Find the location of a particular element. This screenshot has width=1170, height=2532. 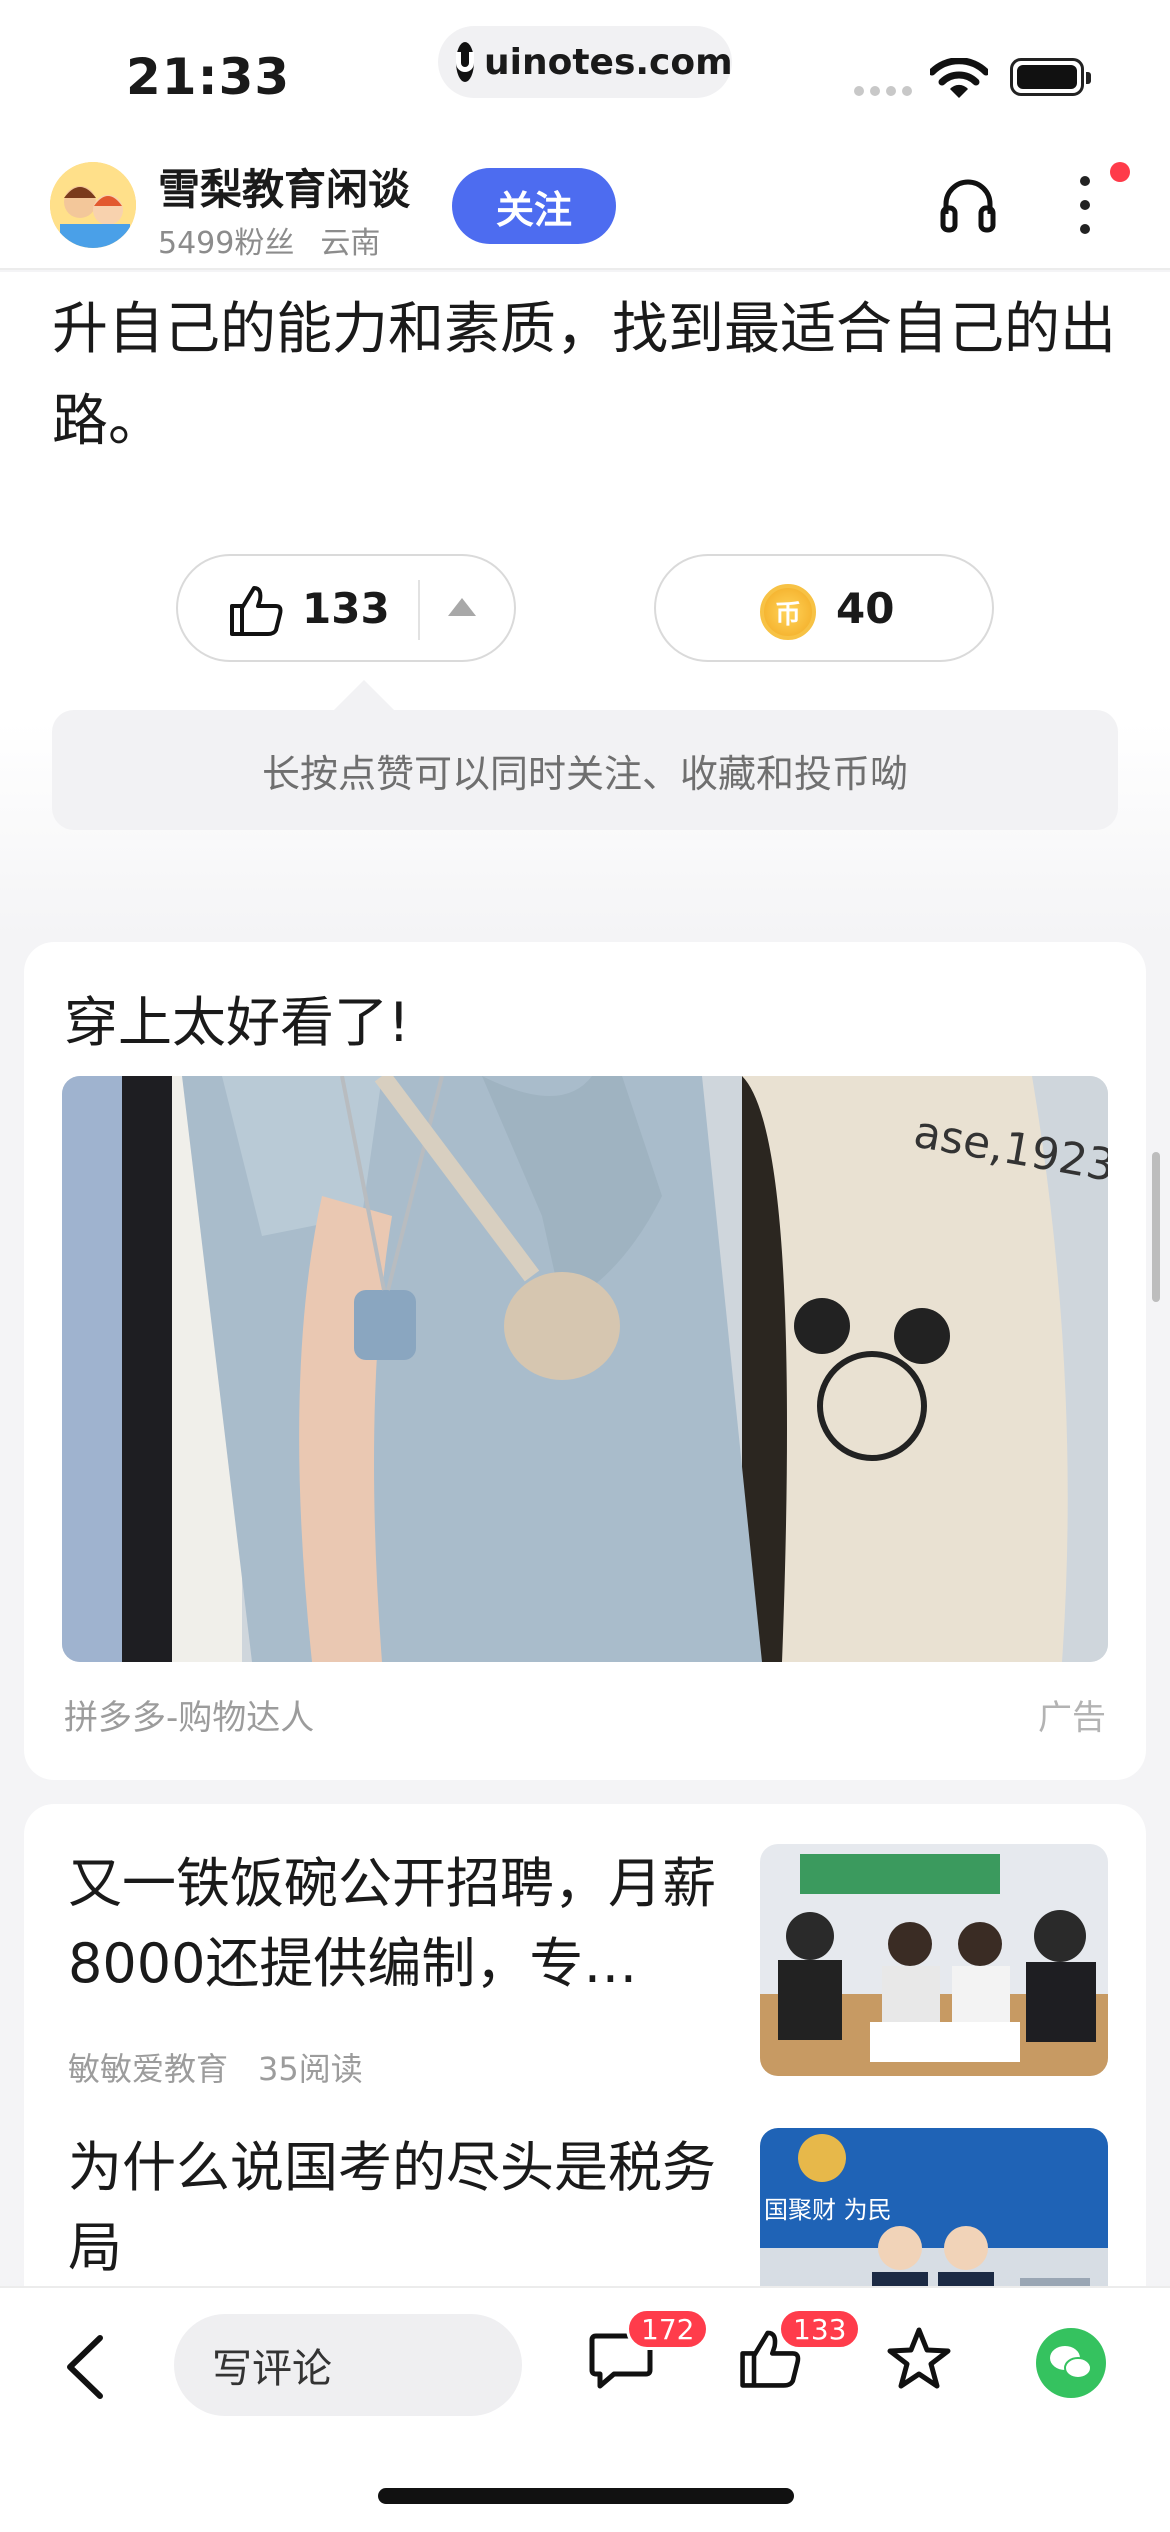

author-meta: 5499粉丝 云南 is located at coordinates (269, 240).